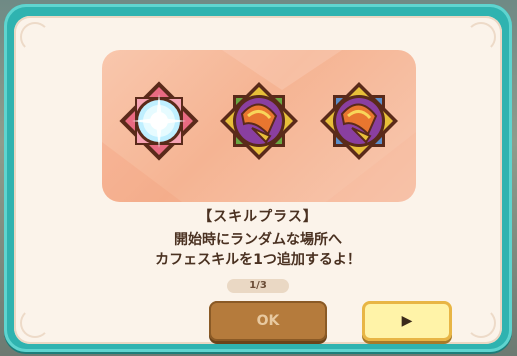 This screenshot has height=356, width=517. Describe the element at coordinates (259, 121) in the screenshot. I see `green-horn-badge` at that location.